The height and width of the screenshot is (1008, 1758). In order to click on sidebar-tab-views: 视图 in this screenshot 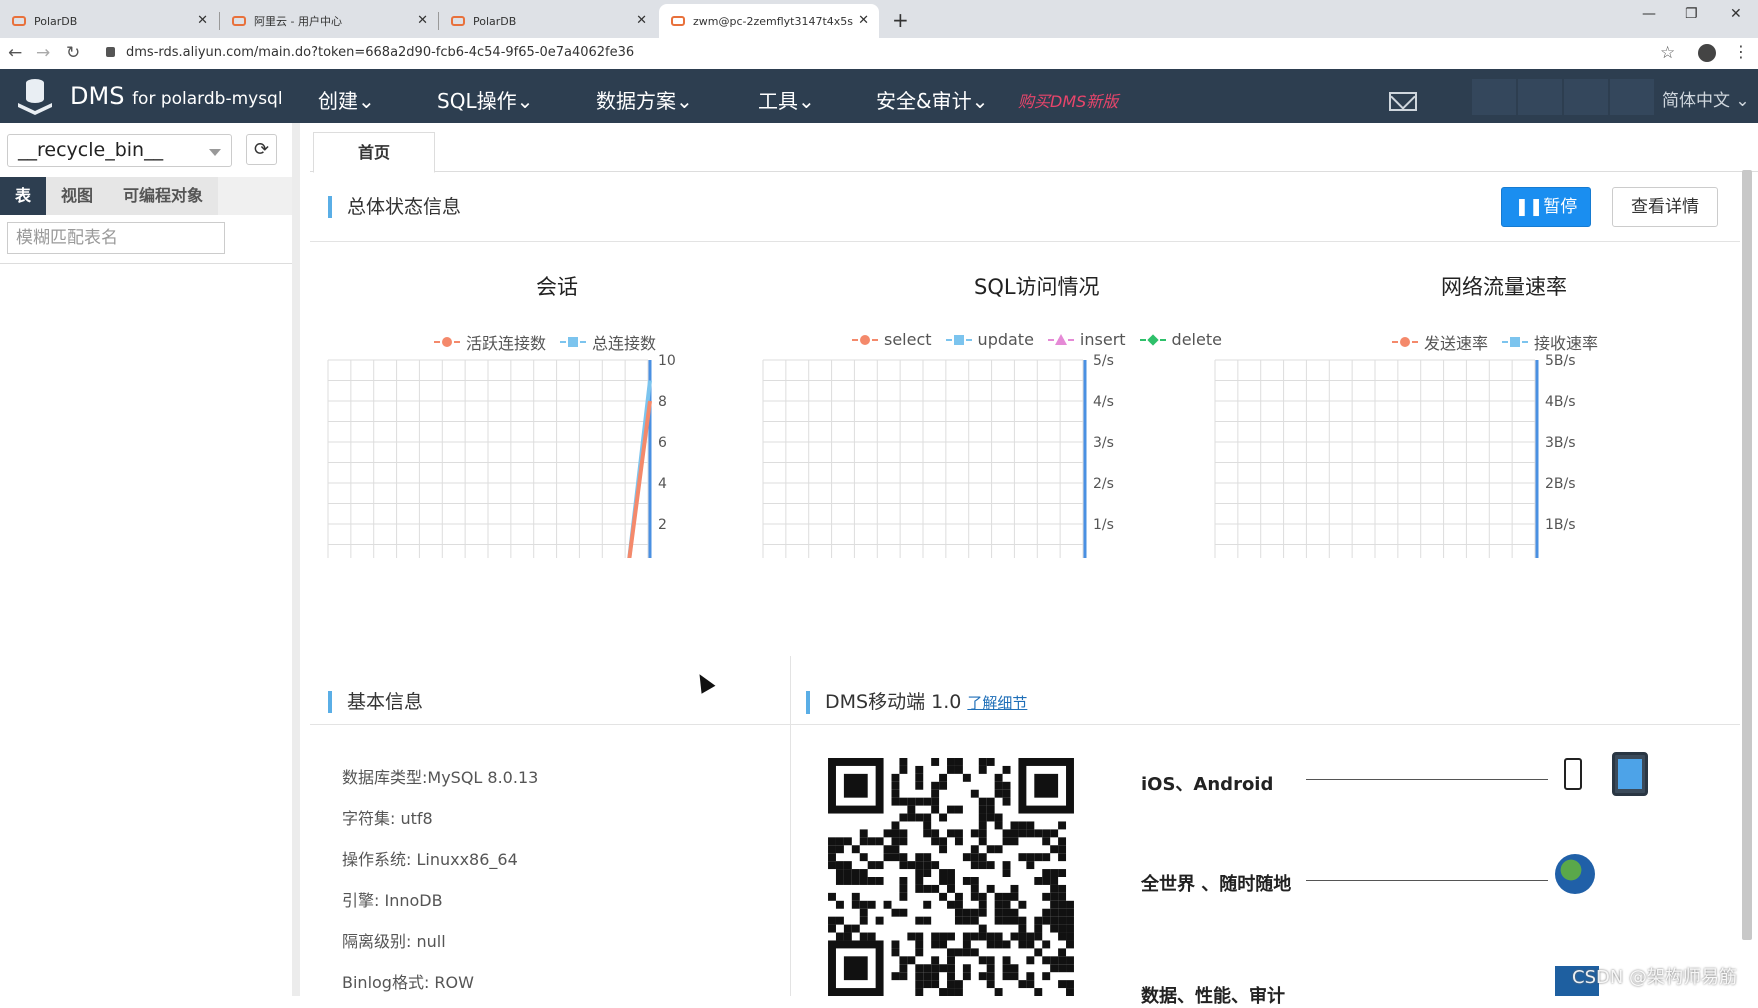, I will do `click(77, 196)`.